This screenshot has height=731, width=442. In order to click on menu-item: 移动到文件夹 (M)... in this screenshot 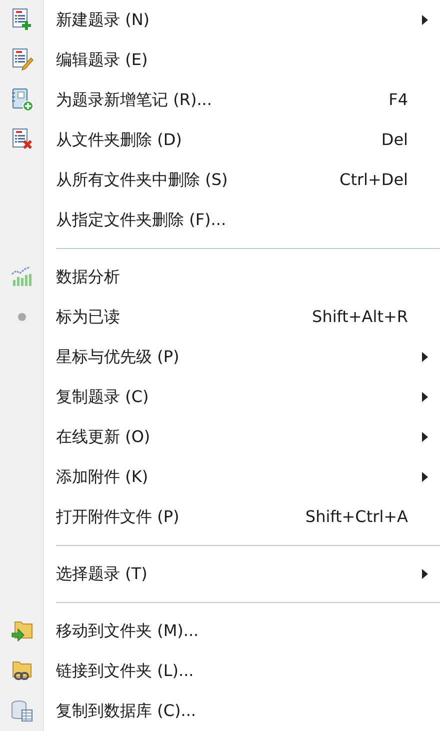, I will do `click(221, 631)`.